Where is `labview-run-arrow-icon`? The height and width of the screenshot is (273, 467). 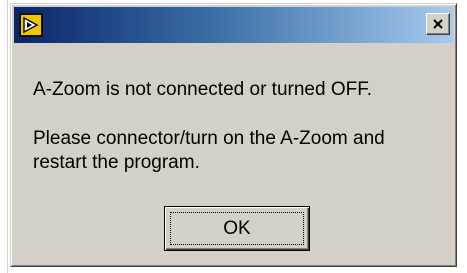
labview-run-arrow-icon is located at coordinates (31, 25).